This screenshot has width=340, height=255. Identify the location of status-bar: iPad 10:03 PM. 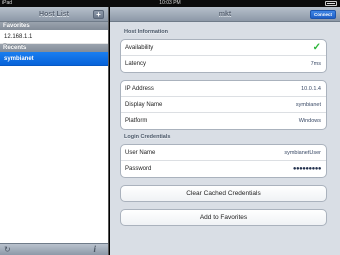
(170, 3).